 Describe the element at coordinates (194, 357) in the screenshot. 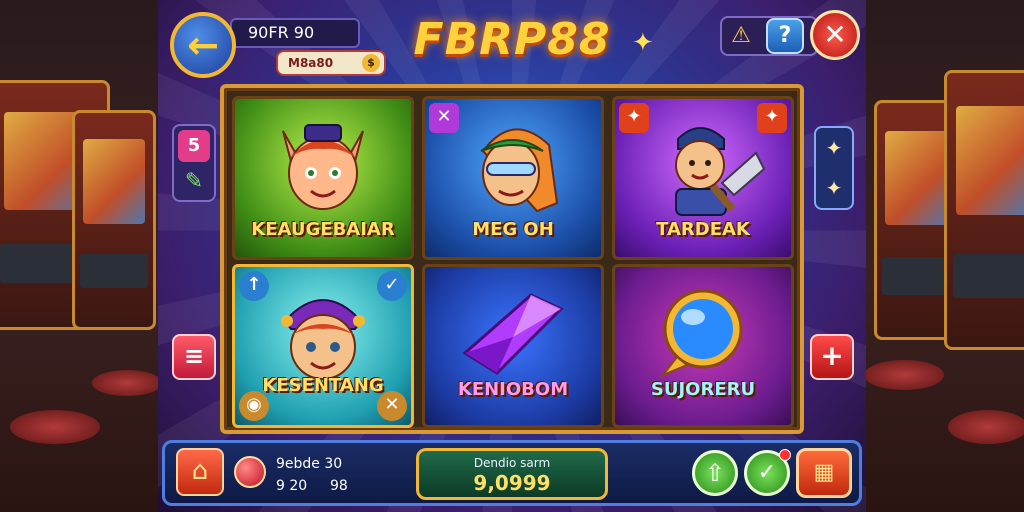

I see `menu-button-left: ≡` at that location.